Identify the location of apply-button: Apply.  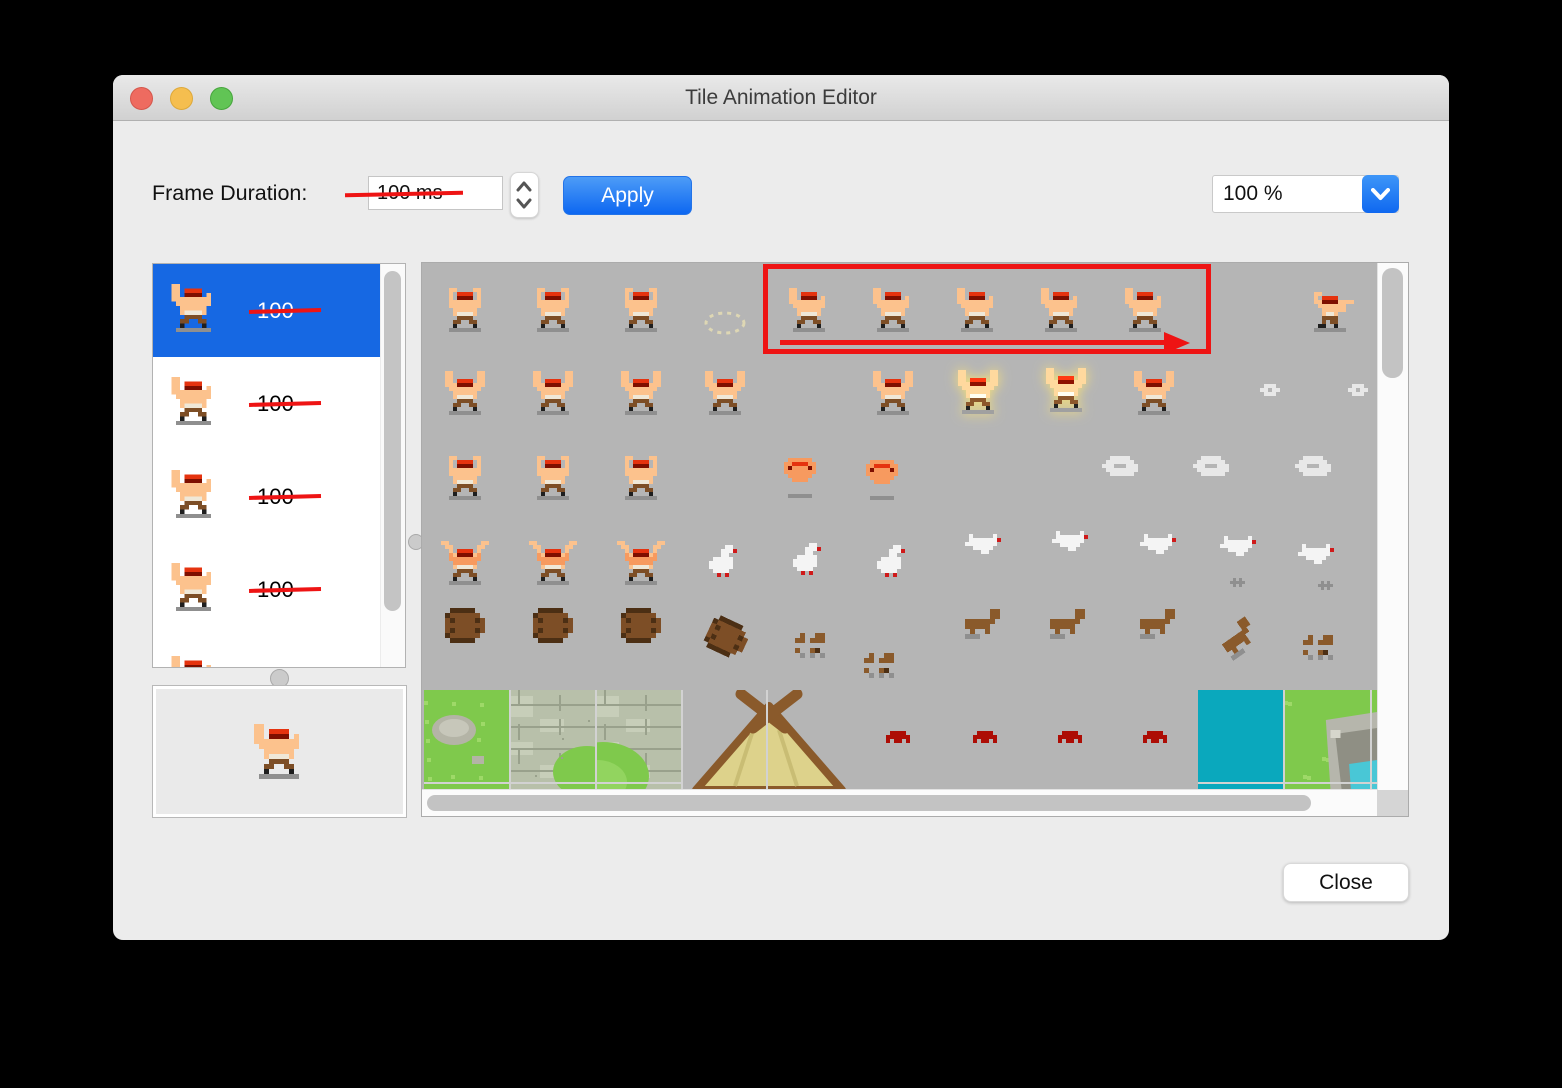
(627, 195).